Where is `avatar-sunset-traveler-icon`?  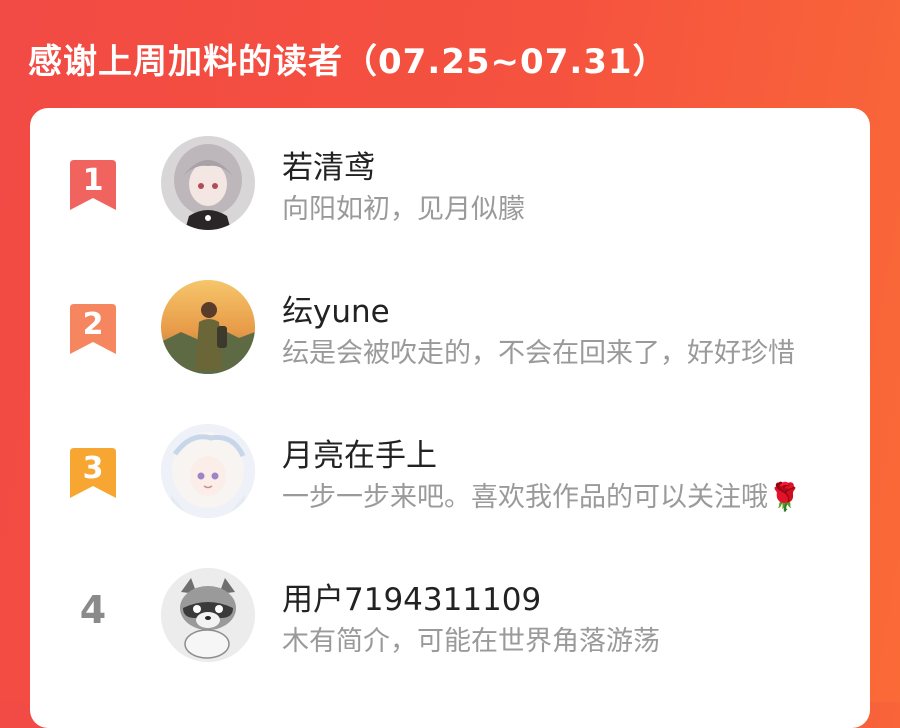 avatar-sunset-traveler-icon is located at coordinates (208, 327).